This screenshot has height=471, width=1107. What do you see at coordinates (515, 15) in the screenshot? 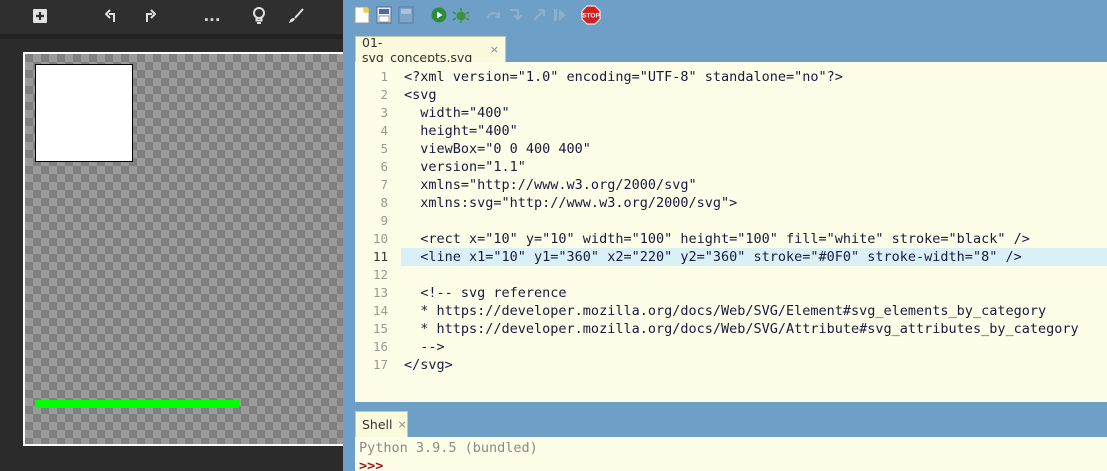
I see `step-into-icon` at bounding box center [515, 15].